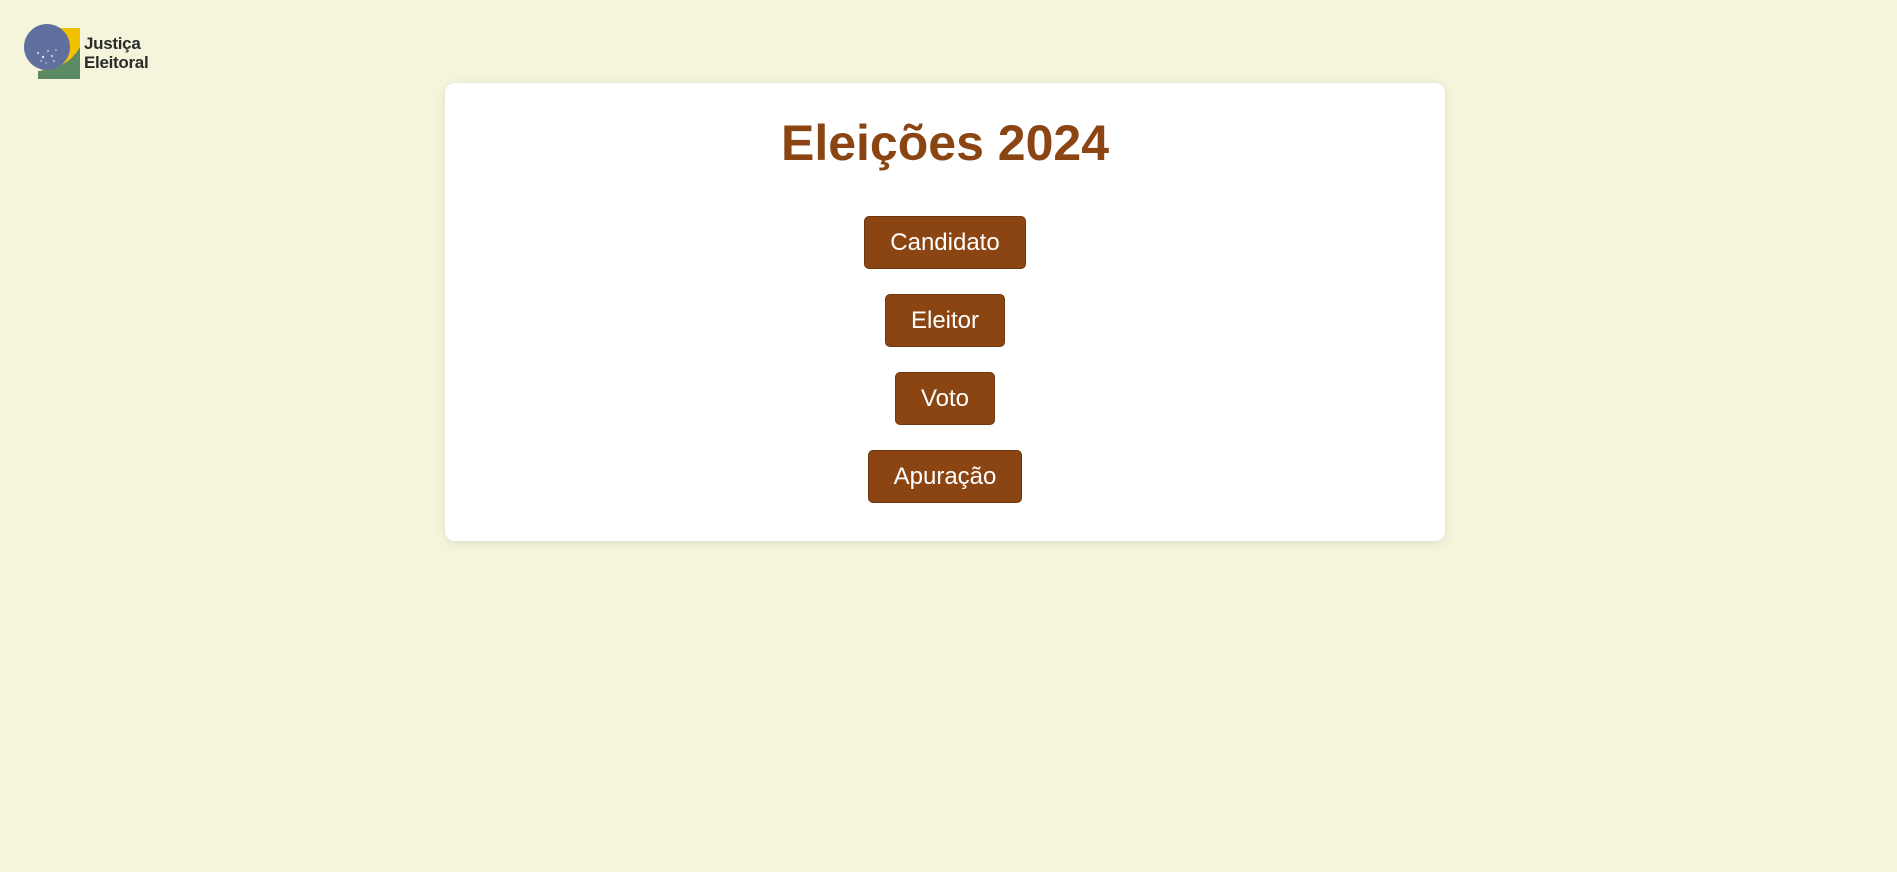 The width and height of the screenshot is (1897, 872). Describe the element at coordinates (945, 476) in the screenshot. I see `apuracao-button: Apuração` at that location.